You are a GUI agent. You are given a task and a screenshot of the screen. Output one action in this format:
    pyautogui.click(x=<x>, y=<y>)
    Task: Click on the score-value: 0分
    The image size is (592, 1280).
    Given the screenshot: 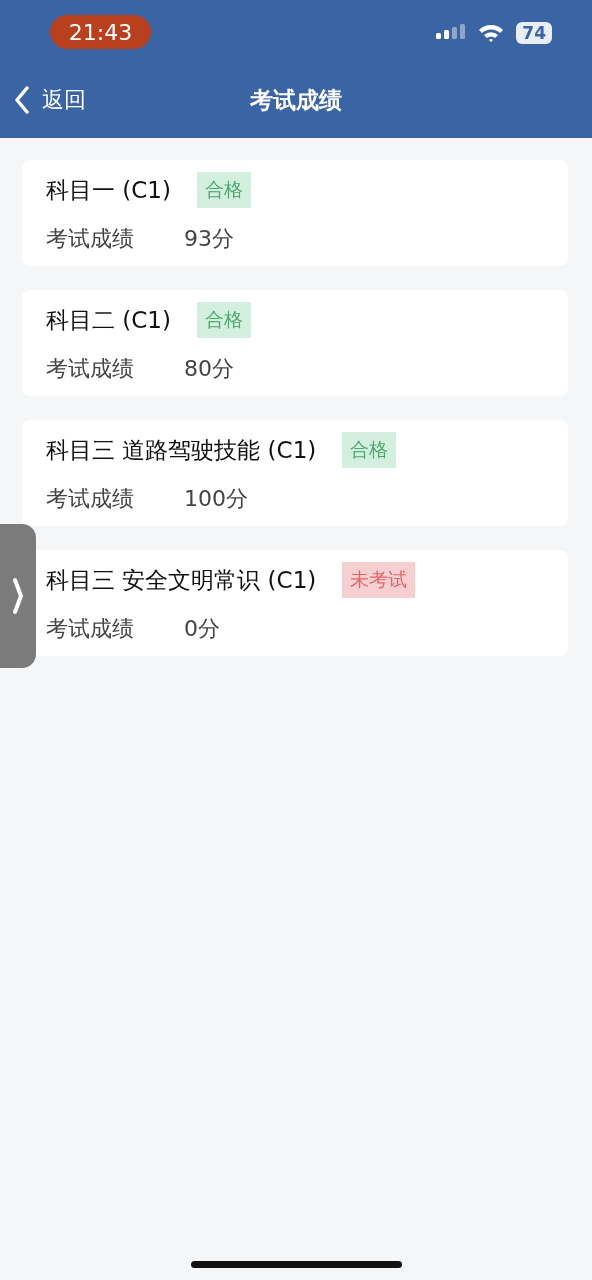 What is the action you would take?
    pyautogui.click(x=202, y=629)
    